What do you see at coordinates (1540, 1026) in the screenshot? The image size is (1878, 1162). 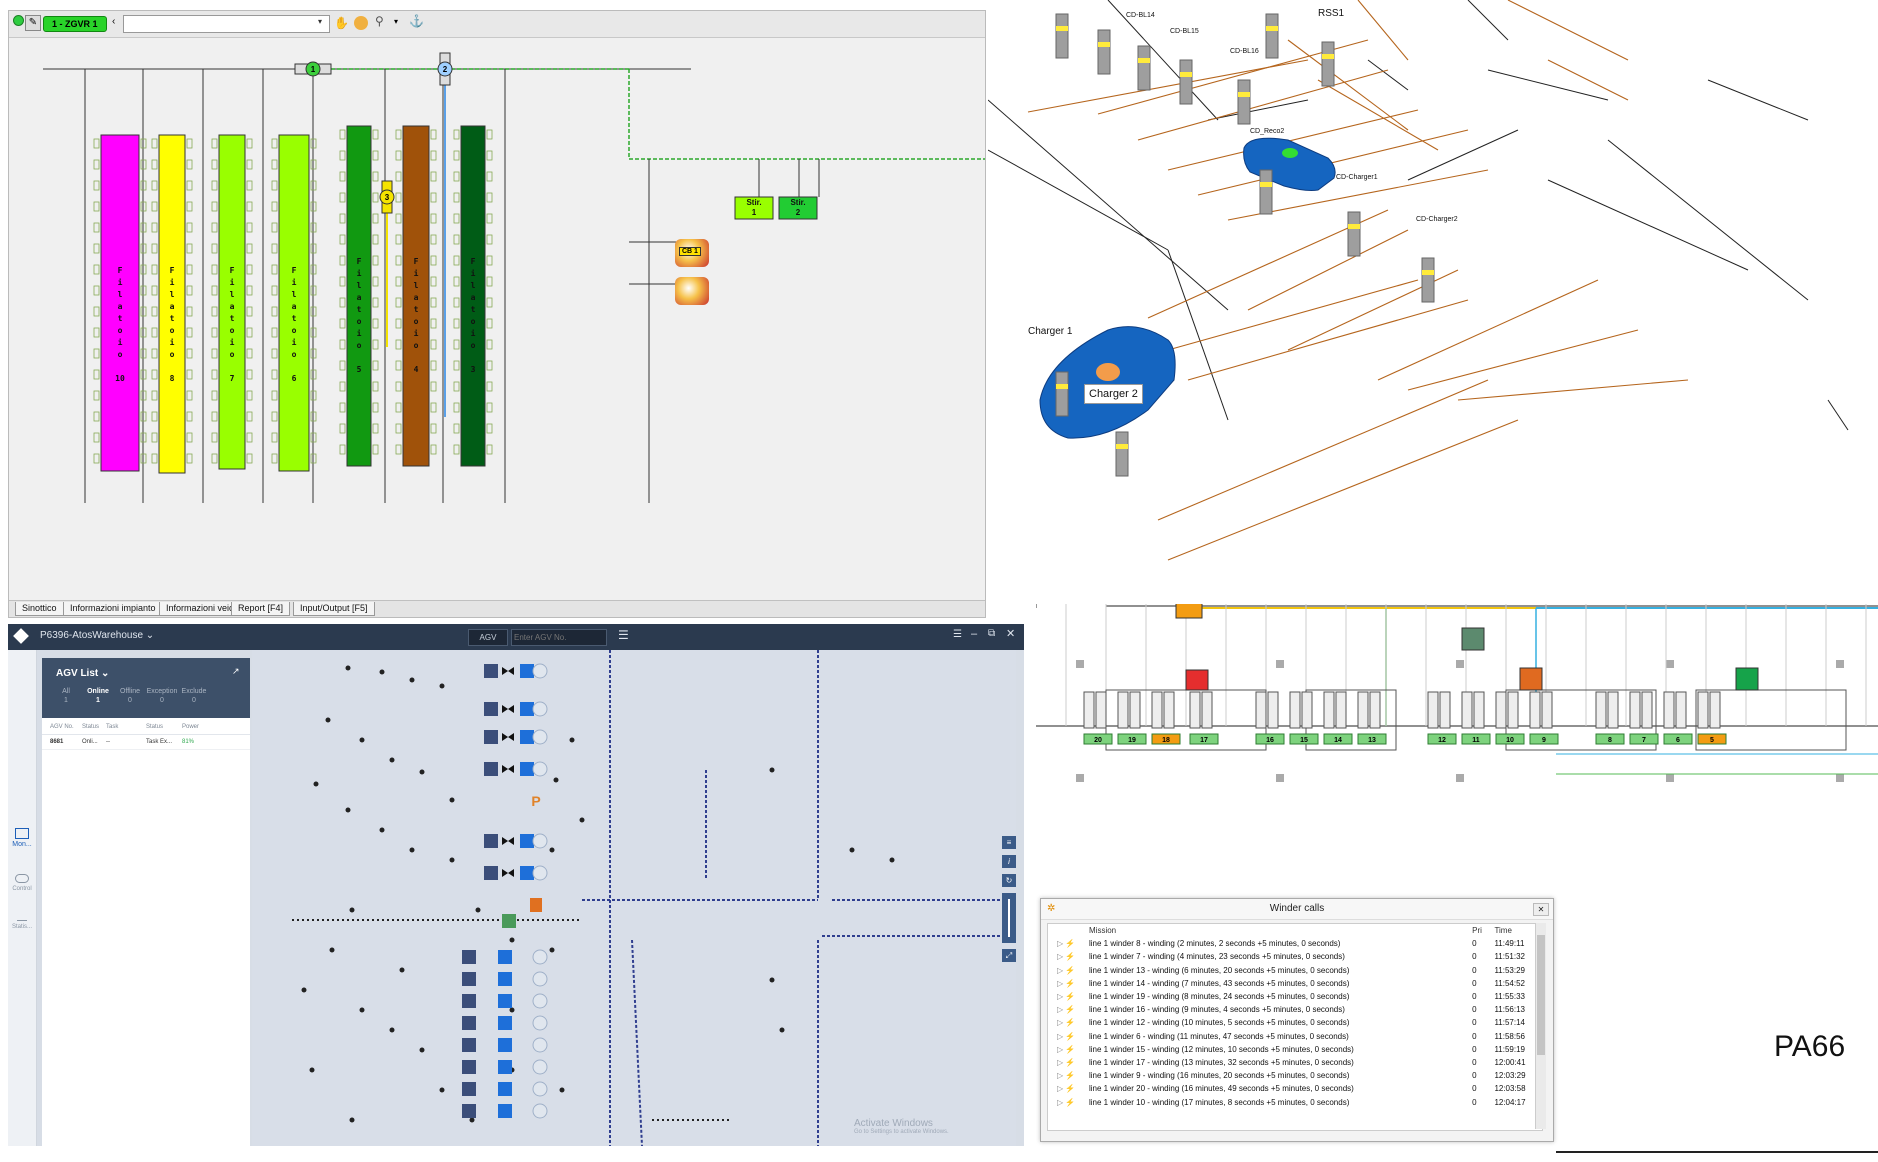 I see `scrollbar` at bounding box center [1540, 1026].